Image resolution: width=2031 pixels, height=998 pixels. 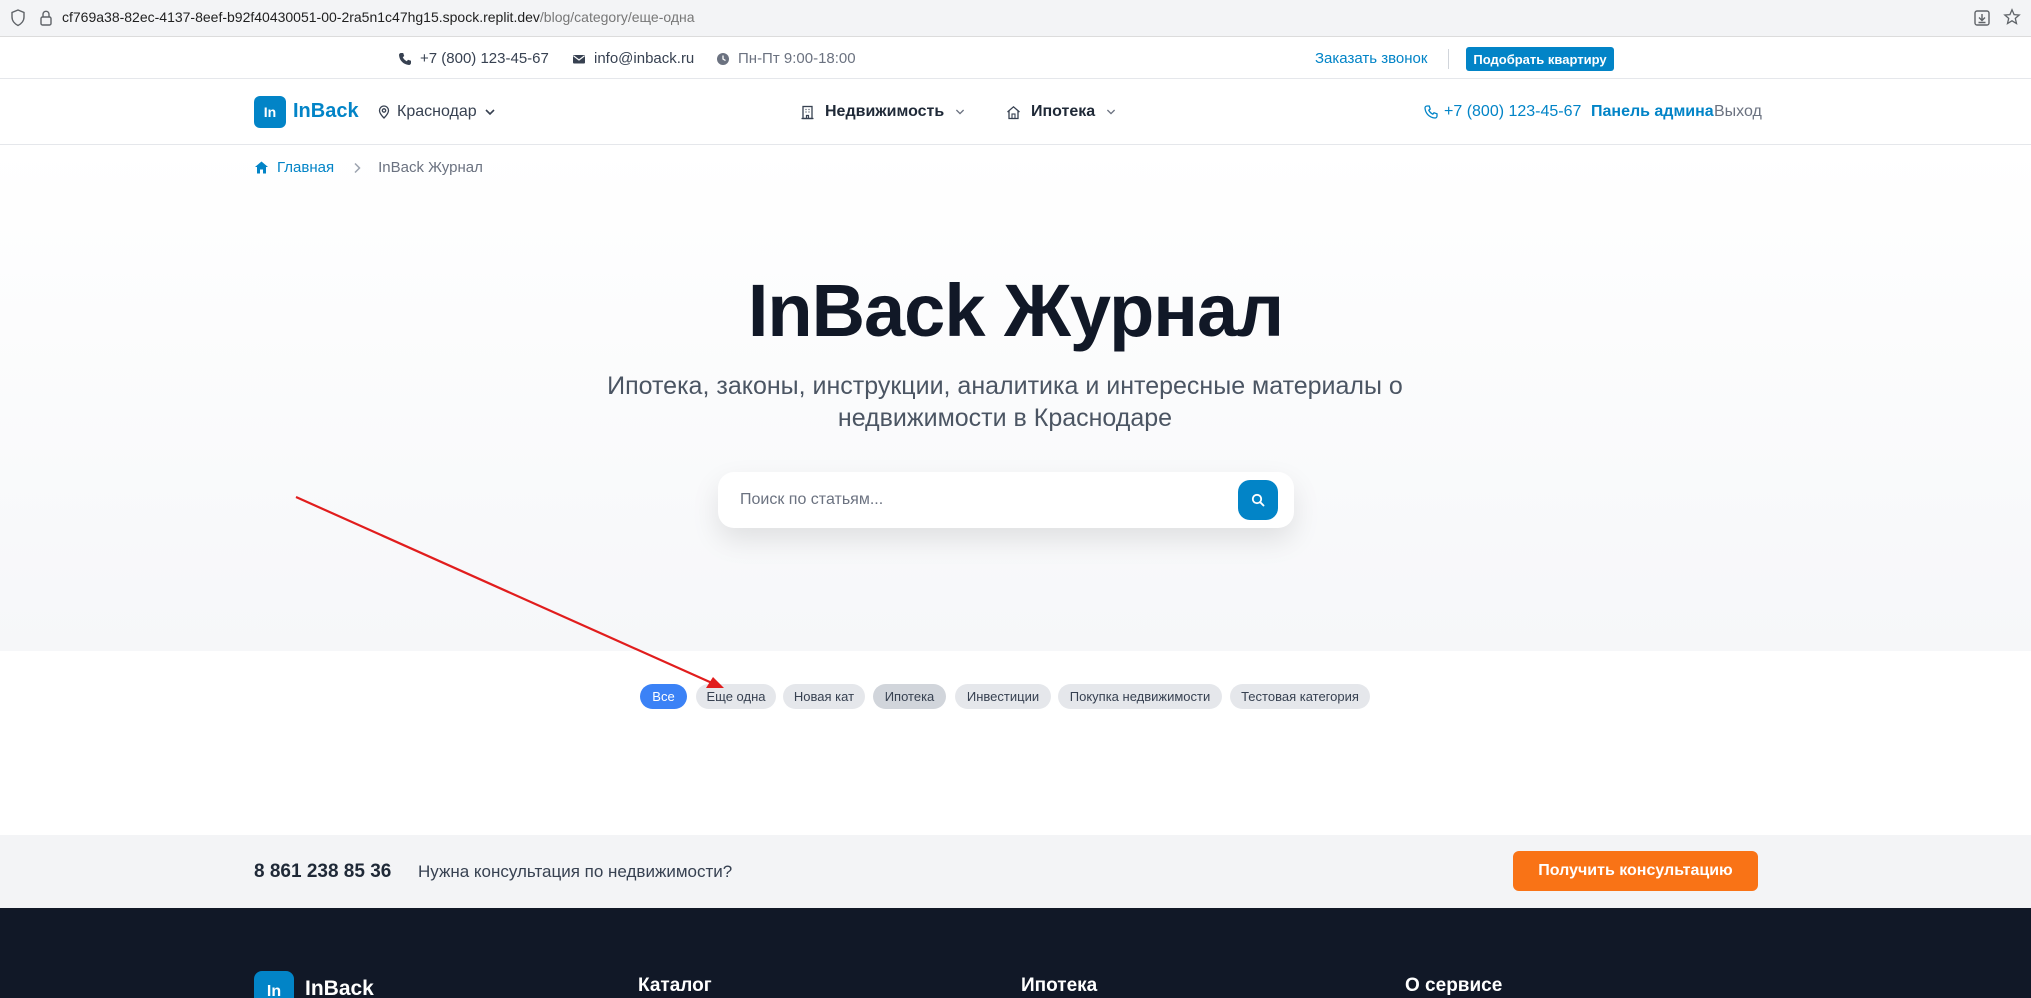 I want to click on breadcrumb: Главная InBack Журнал, so click(x=368, y=167).